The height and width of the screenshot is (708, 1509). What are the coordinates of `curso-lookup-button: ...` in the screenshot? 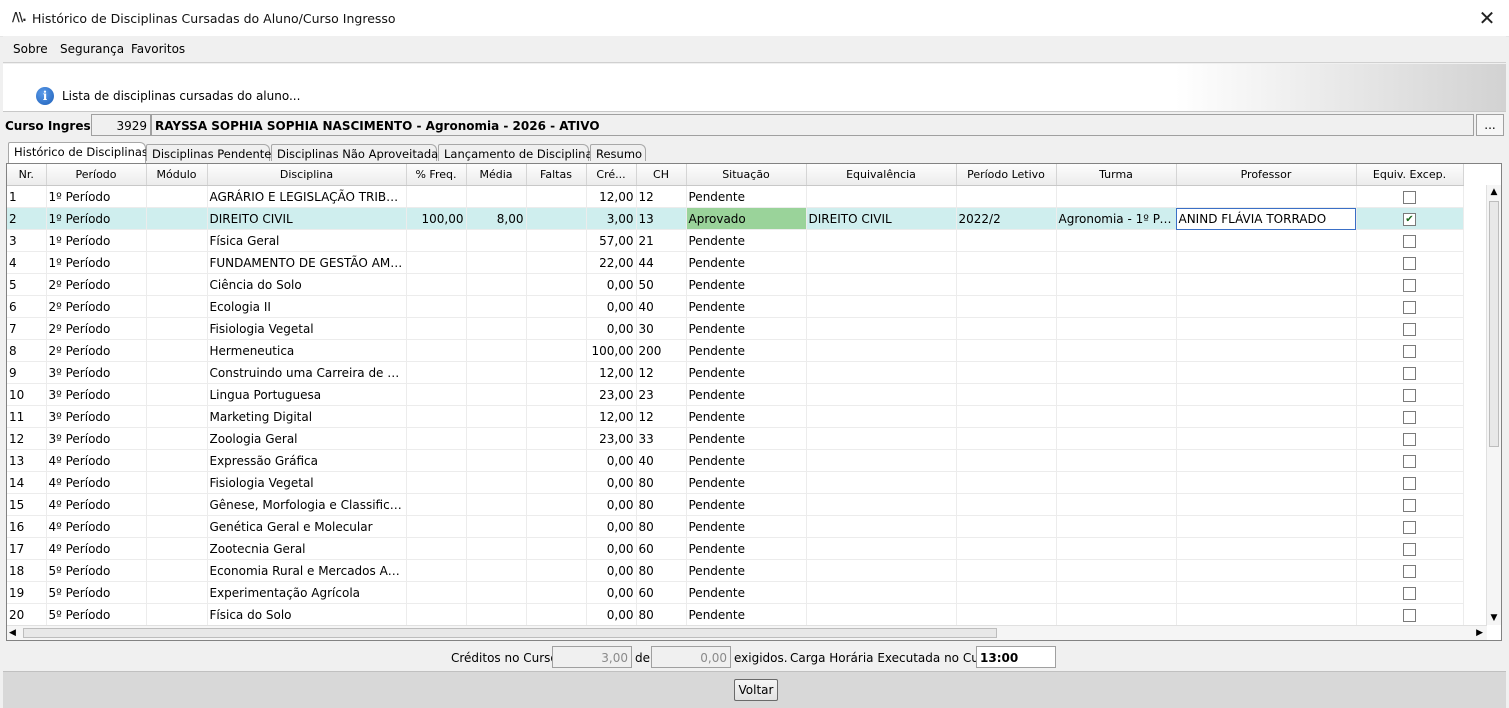 It's located at (1490, 125).